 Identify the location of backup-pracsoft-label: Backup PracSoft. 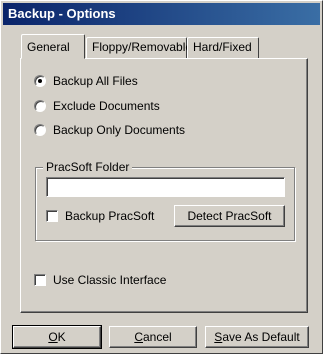
(110, 216).